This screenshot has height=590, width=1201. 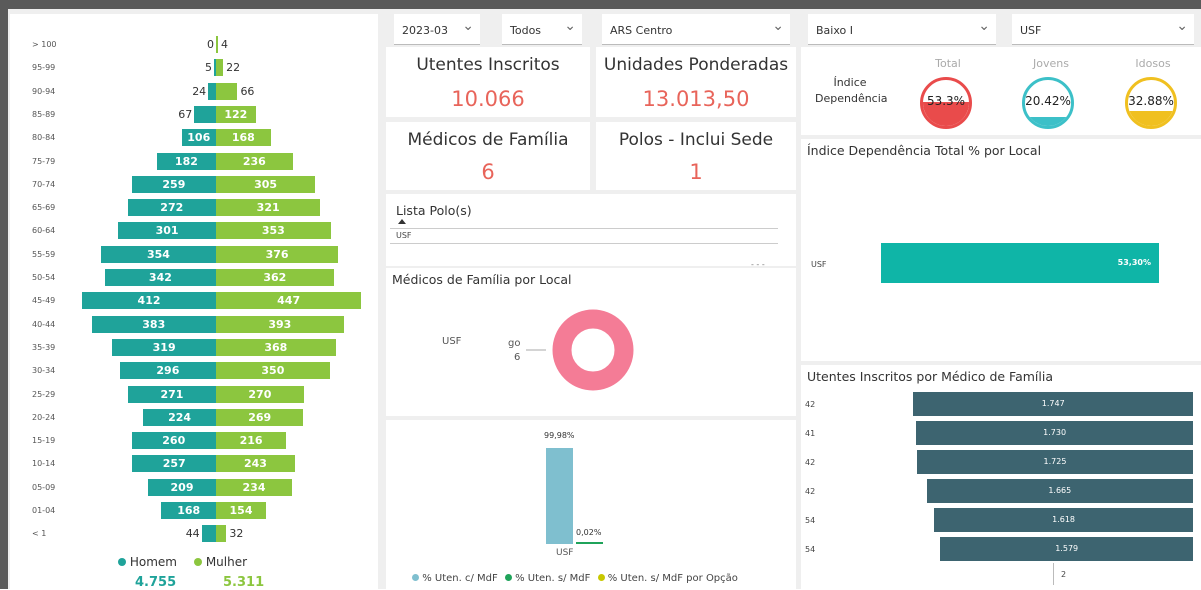 What do you see at coordinates (948, 63) in the screenshot?
I see `gauge-total-title: Total` at bounding box center [948, 63].